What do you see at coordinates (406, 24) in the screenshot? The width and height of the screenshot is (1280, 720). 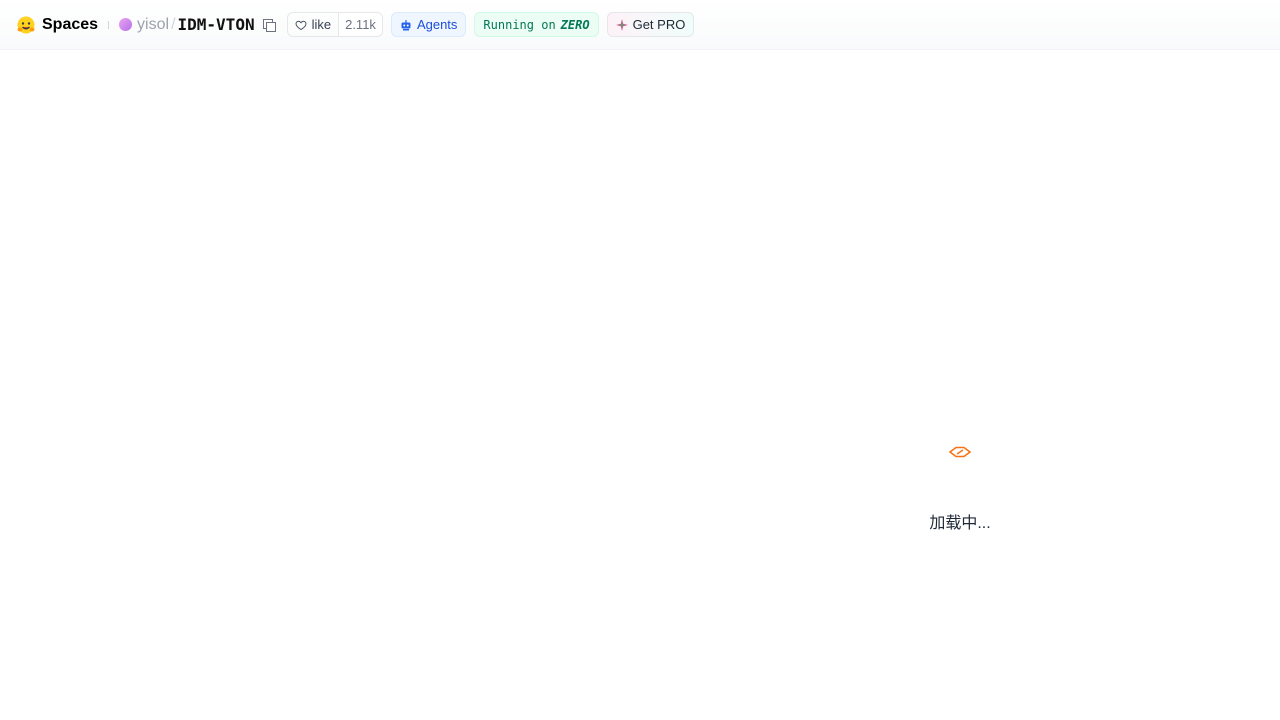 I see `robot-icon` at bounding box center [406, 24].